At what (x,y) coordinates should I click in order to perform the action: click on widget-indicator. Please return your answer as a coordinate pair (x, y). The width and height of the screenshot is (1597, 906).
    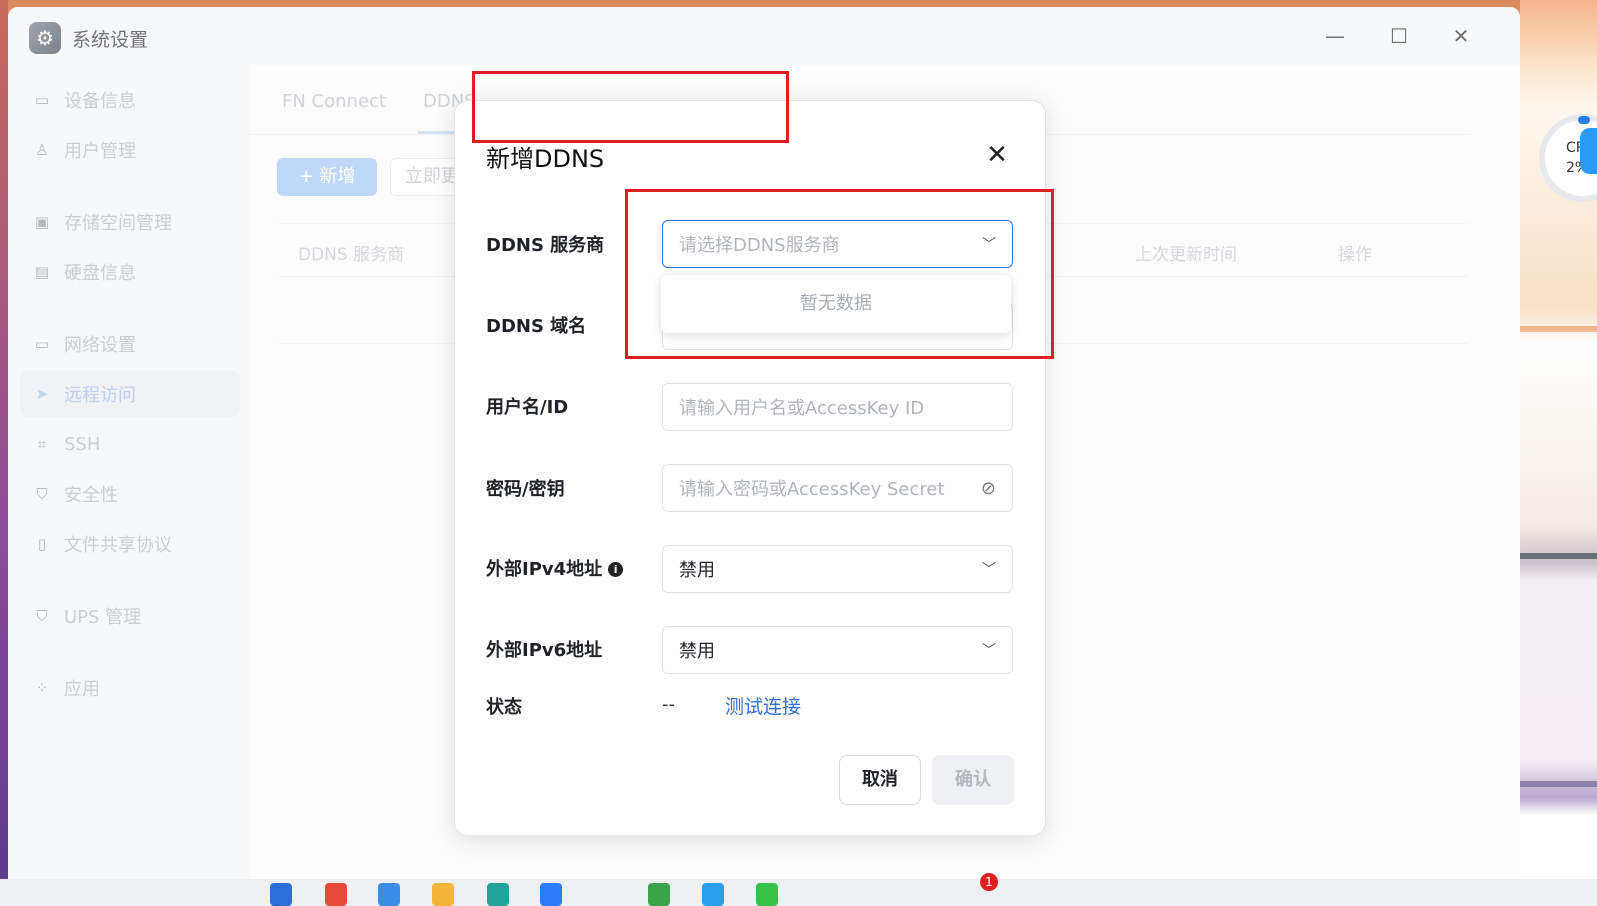
    Looking at the image, I should click on (1584, 120).